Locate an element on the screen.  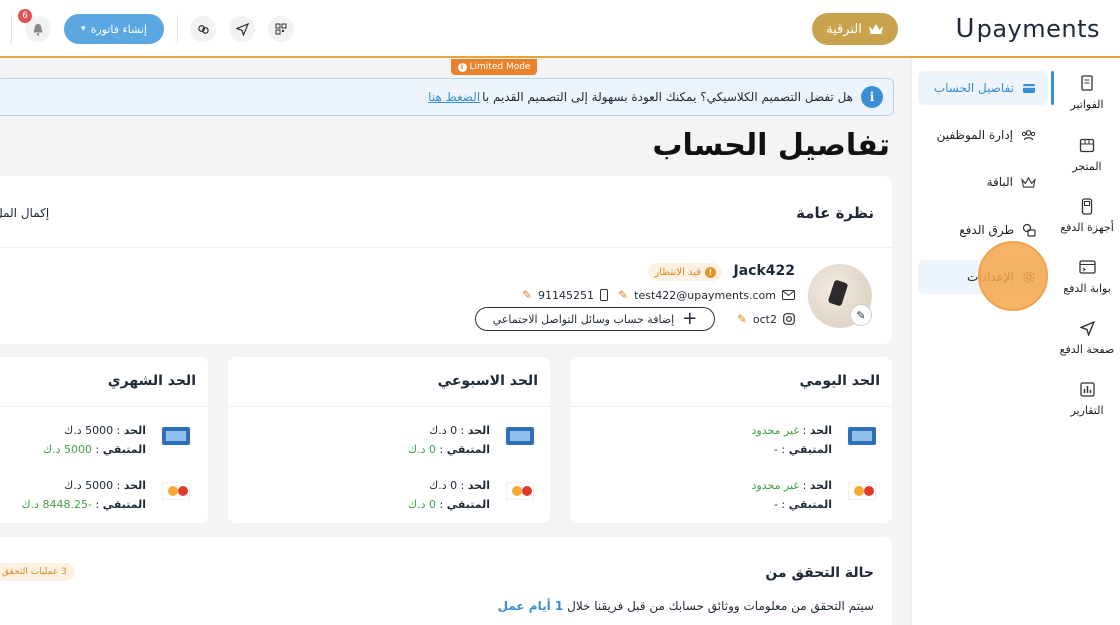
limit-row-knet: الحد : 5000 د.ك المتبقي : 5000 د.ك is located at coordinates (95, 441).